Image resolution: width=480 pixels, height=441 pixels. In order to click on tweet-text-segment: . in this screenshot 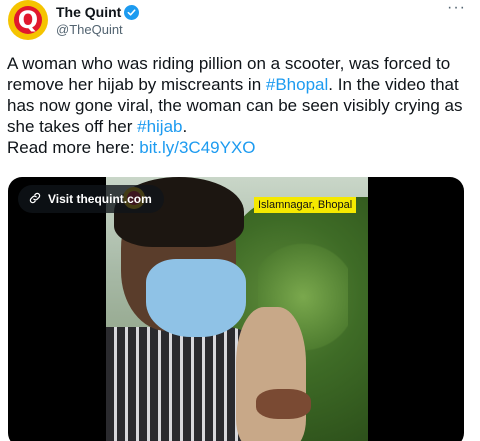, I will do `click(185, 126)`.